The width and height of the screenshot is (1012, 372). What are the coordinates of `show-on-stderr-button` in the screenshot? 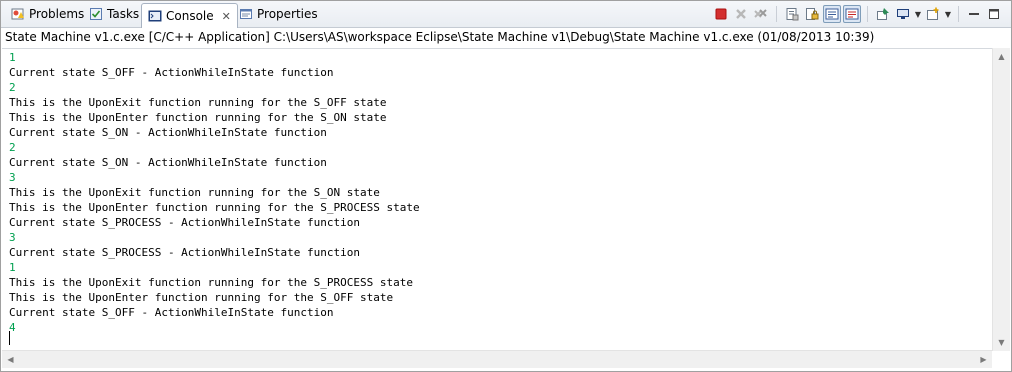 It's located at (852, 14).